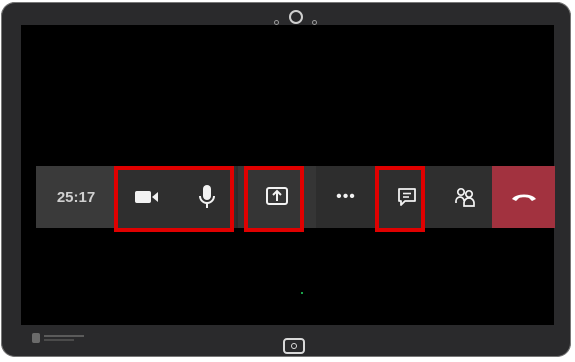 The height and width of the screenshot is (362, 575). What do you see at coordinates (296, 17) in the screenshot?
I see `front-camera` at bounding box center [296, 17].